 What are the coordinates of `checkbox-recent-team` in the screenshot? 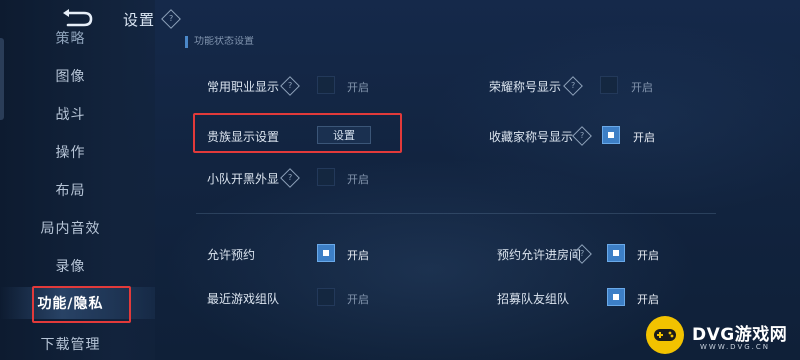 It's located at (326, 297).